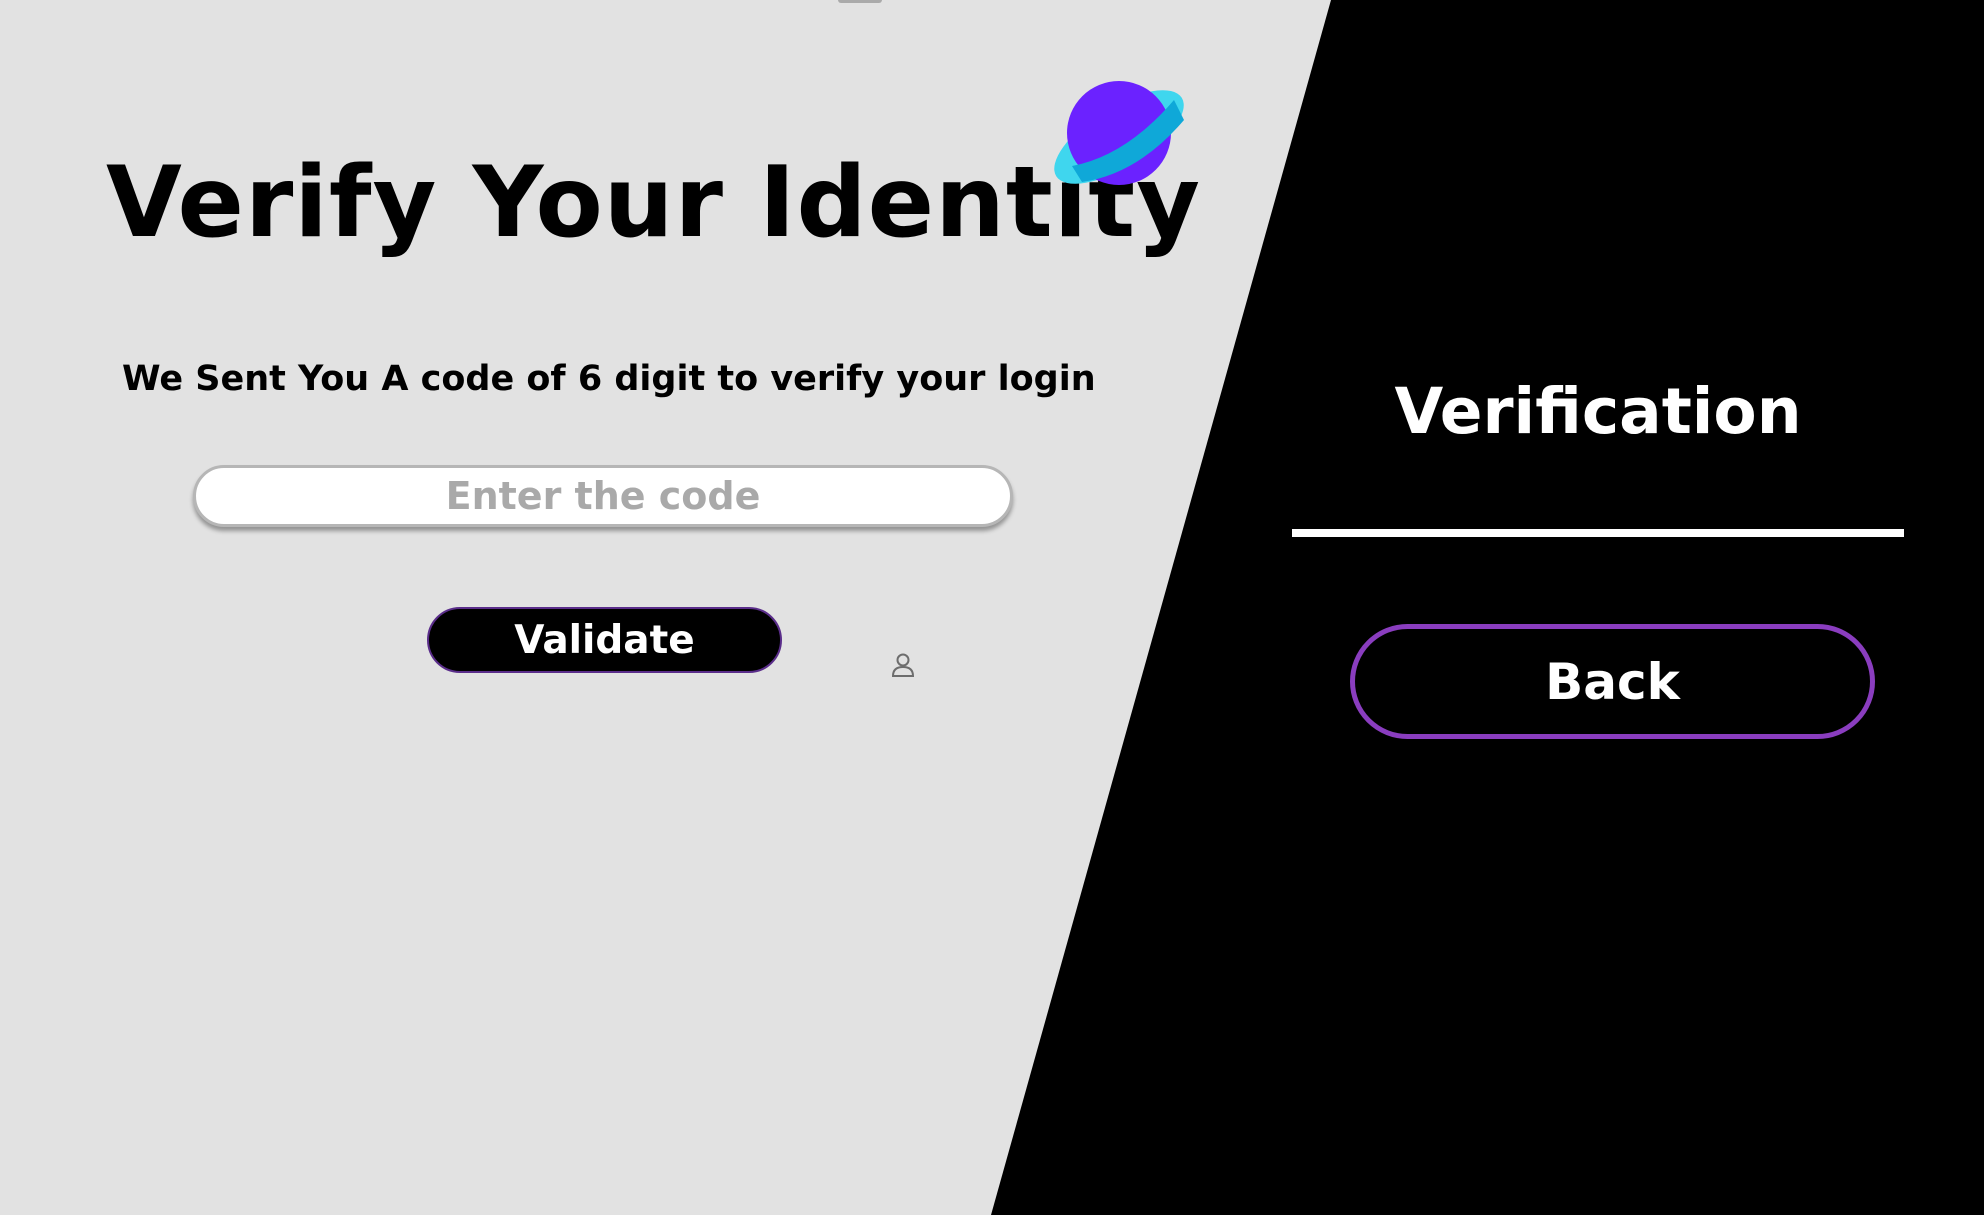 This screenshot has height=1215, width=1984. I want to click on validate-button: Validate, so click(604, 640).